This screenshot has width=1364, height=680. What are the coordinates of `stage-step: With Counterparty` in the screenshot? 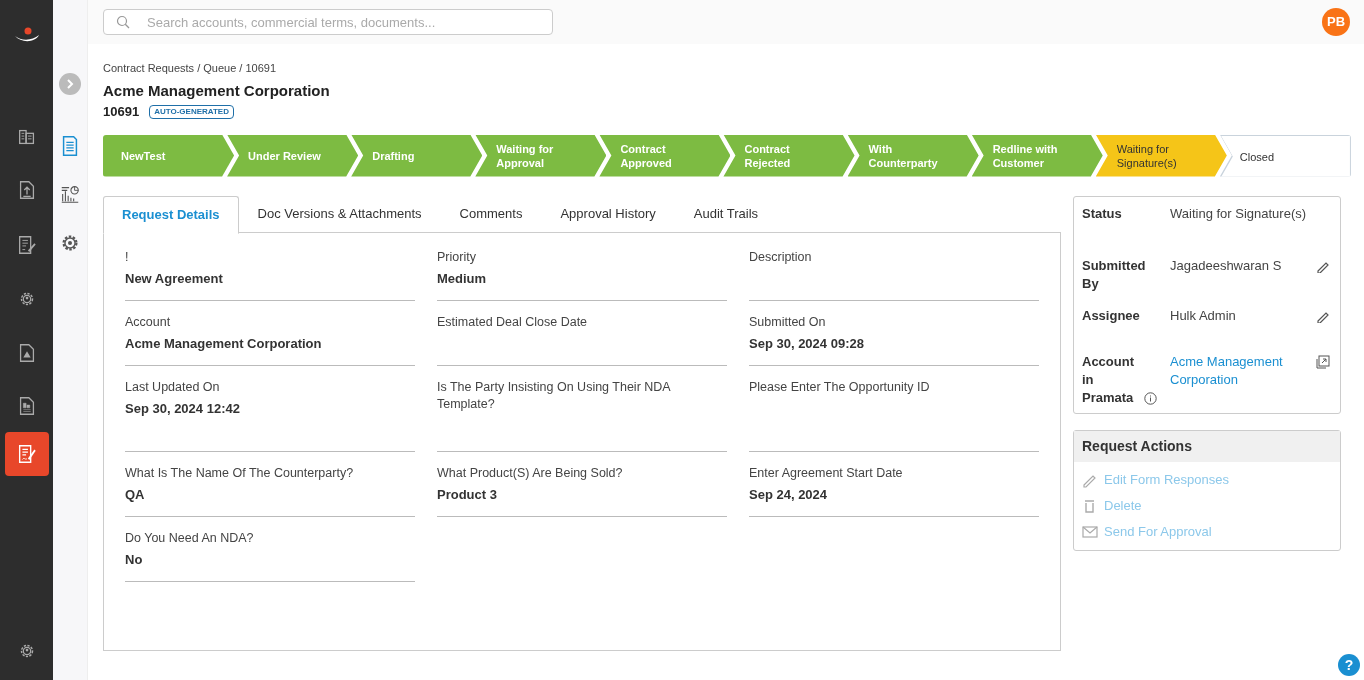 It's located at (913, 155).